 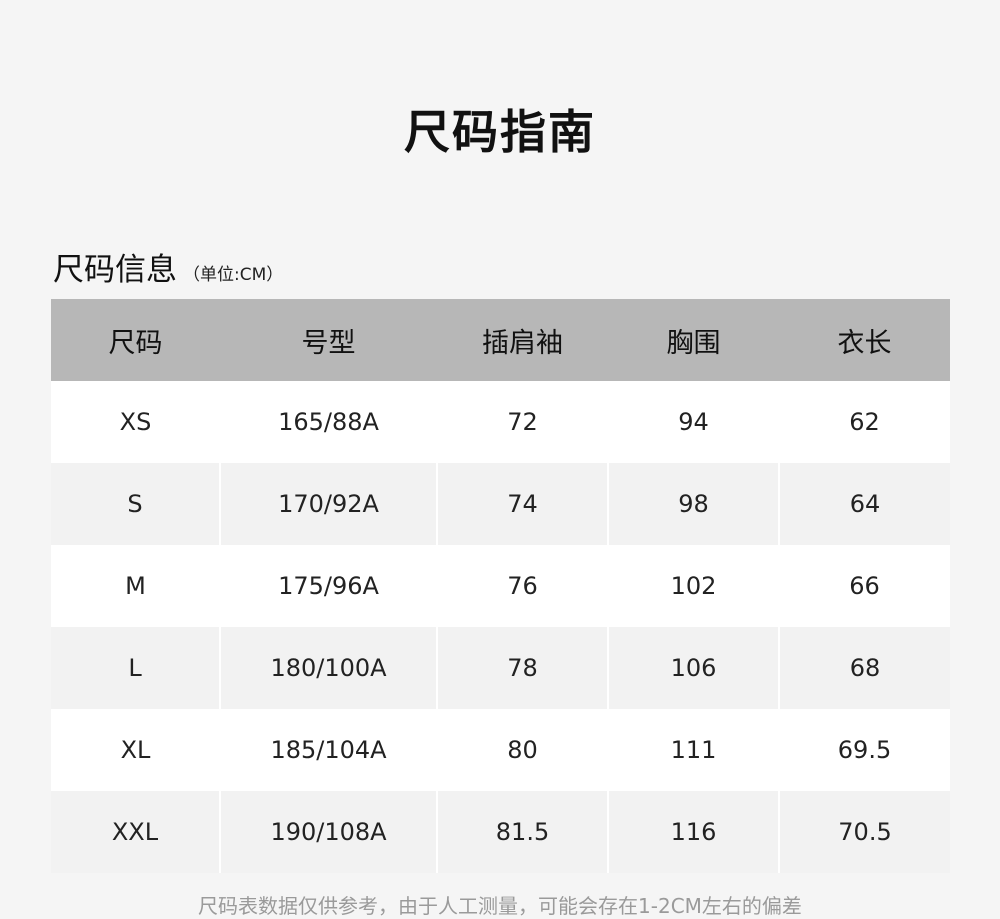 I want to click on cell-length: 68, so click(x=864, y=668).